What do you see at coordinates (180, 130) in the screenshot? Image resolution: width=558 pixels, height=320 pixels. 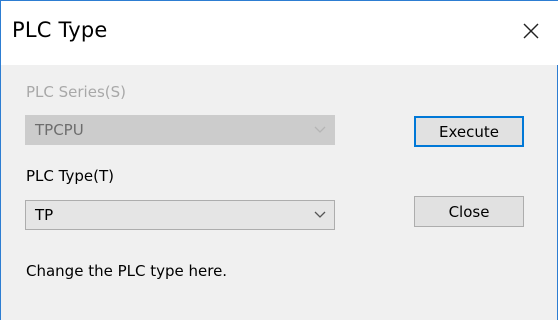 I see `plc-series-select: TPCPU` at bounding box center [180, 130].